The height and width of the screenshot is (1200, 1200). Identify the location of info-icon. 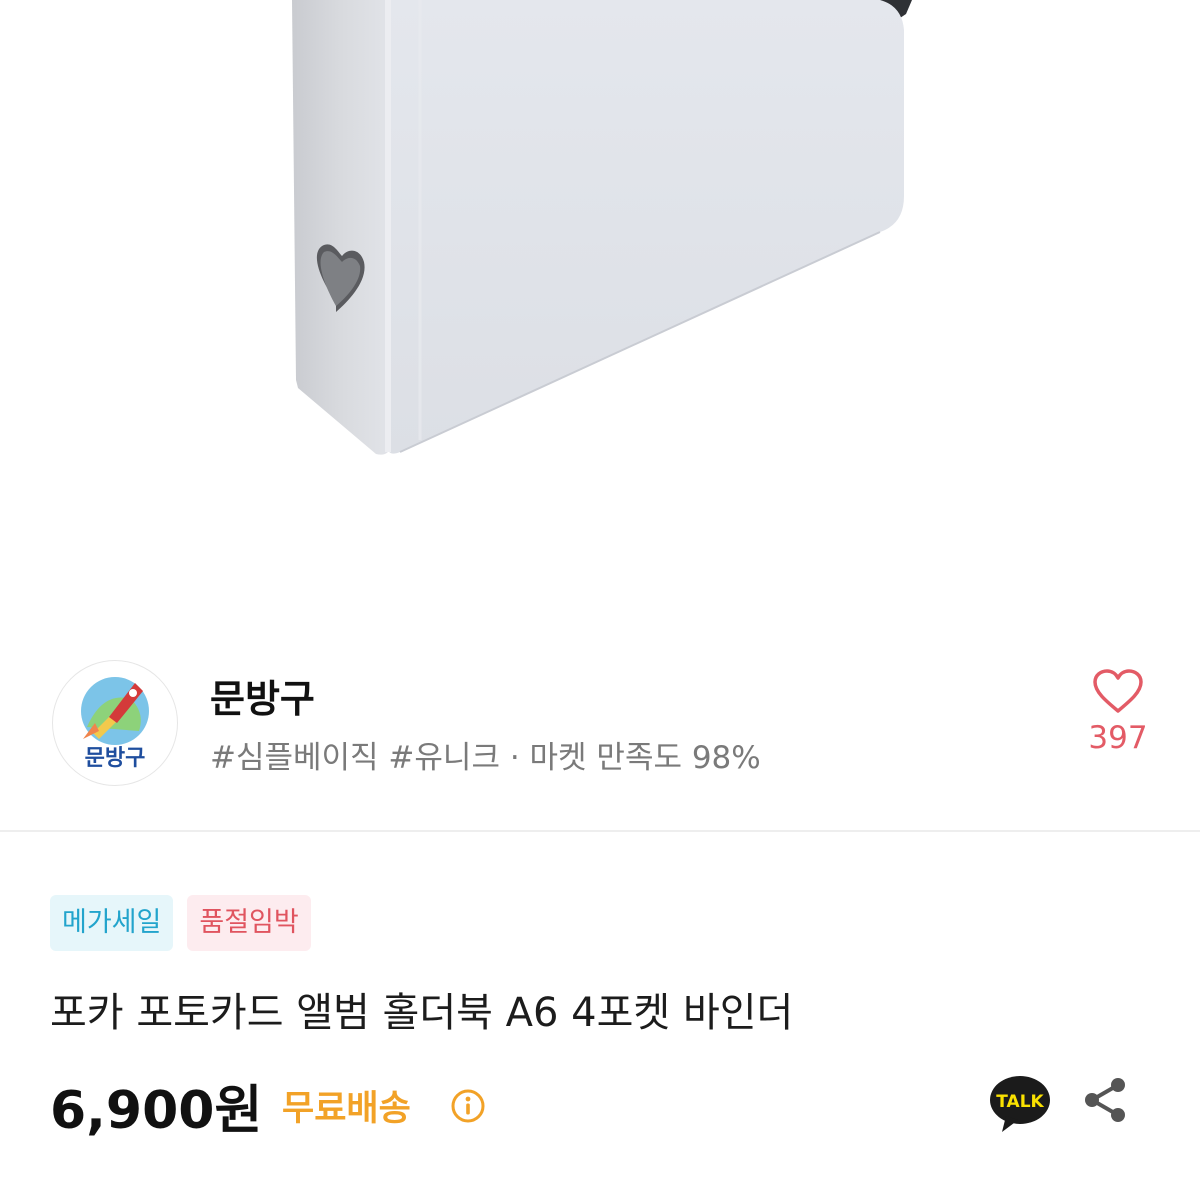
(468, 1106).